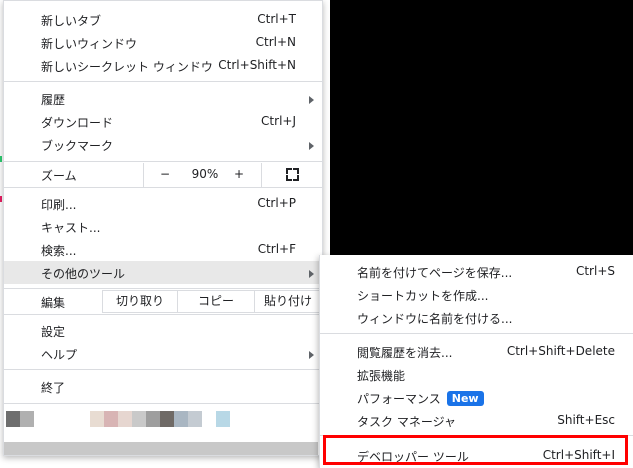 The height and width of the screenshot is (468, 633). I want to click on menu-item-label: その他のツール, so click(83, 274).